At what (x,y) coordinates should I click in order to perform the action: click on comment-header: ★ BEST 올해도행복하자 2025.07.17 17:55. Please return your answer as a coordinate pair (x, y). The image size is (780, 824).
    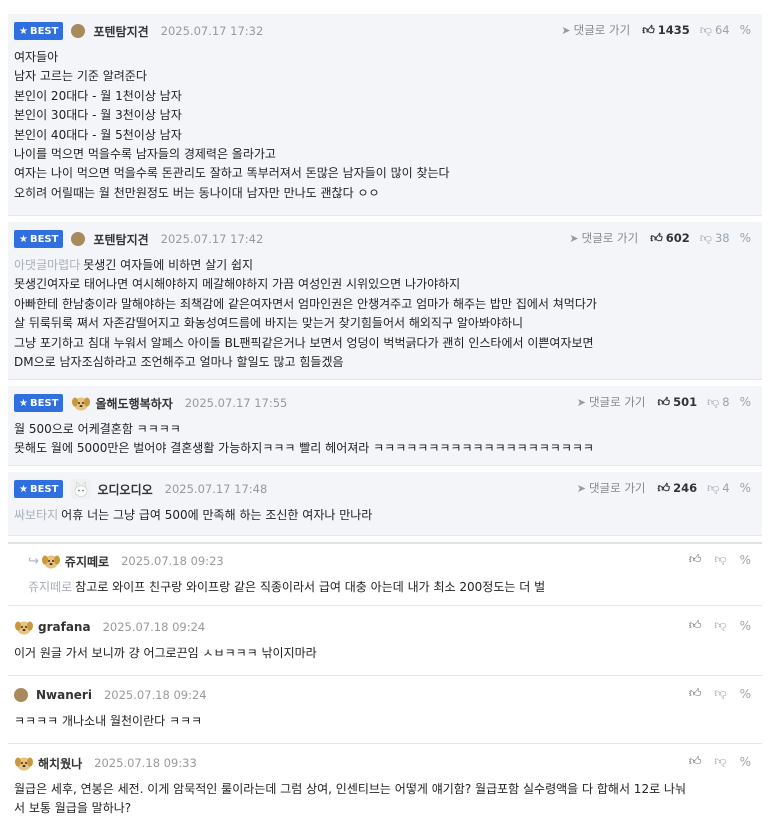
    Looking at the image, I should click on (150, 403).